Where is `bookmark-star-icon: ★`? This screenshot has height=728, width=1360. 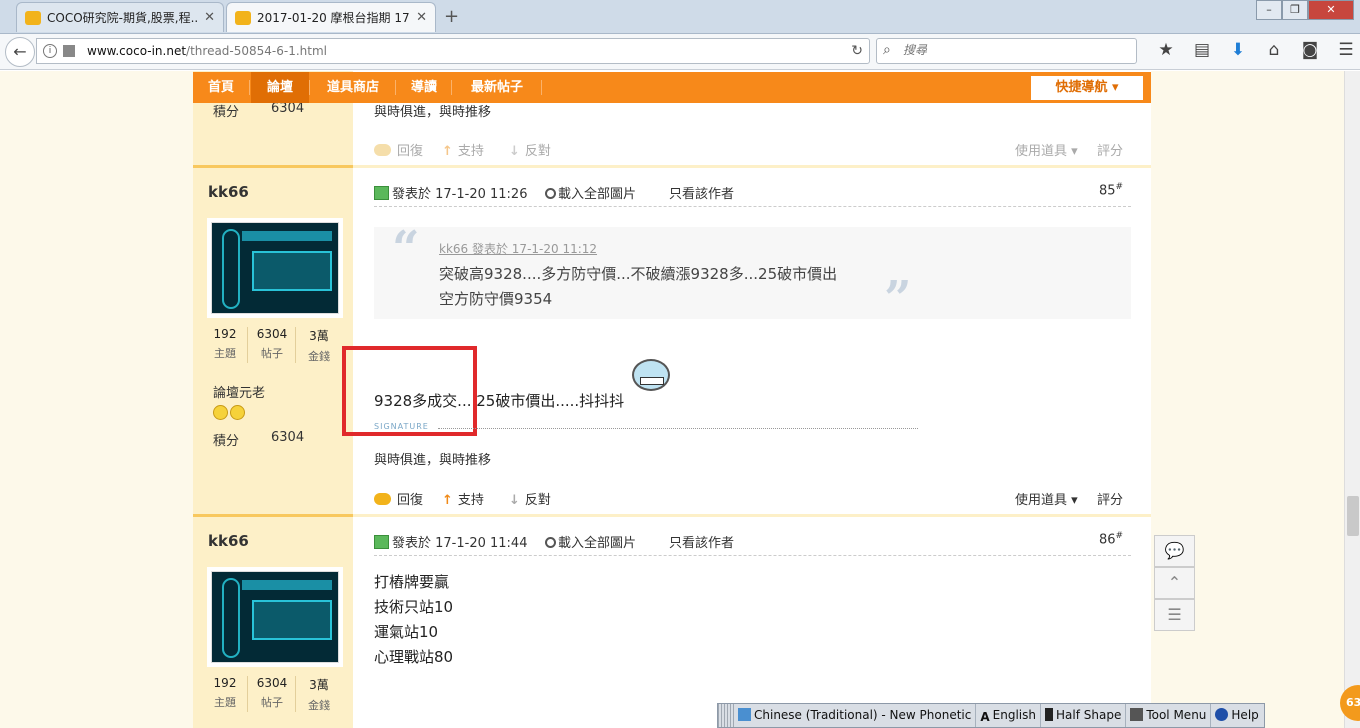
bookmark-star-icon: ★ is located at coordinates (1166, 50).